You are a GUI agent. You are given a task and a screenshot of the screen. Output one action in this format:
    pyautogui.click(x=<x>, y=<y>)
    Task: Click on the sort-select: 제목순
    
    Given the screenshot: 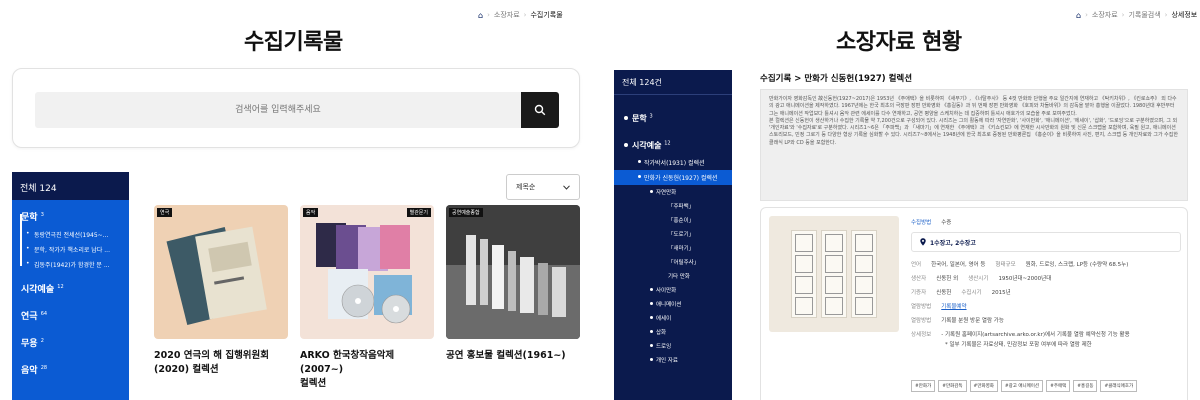 What is the action you would take?
    pyautogui.click(x=543, y=187)
    